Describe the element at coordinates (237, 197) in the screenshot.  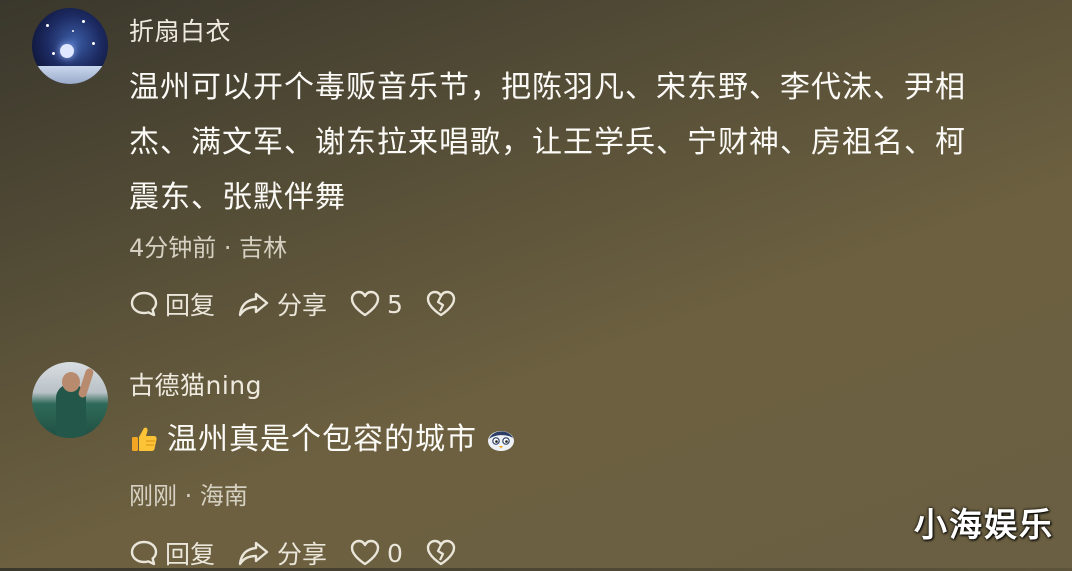
I see `comment-text-line: 震东、张默伴舞` at that location.